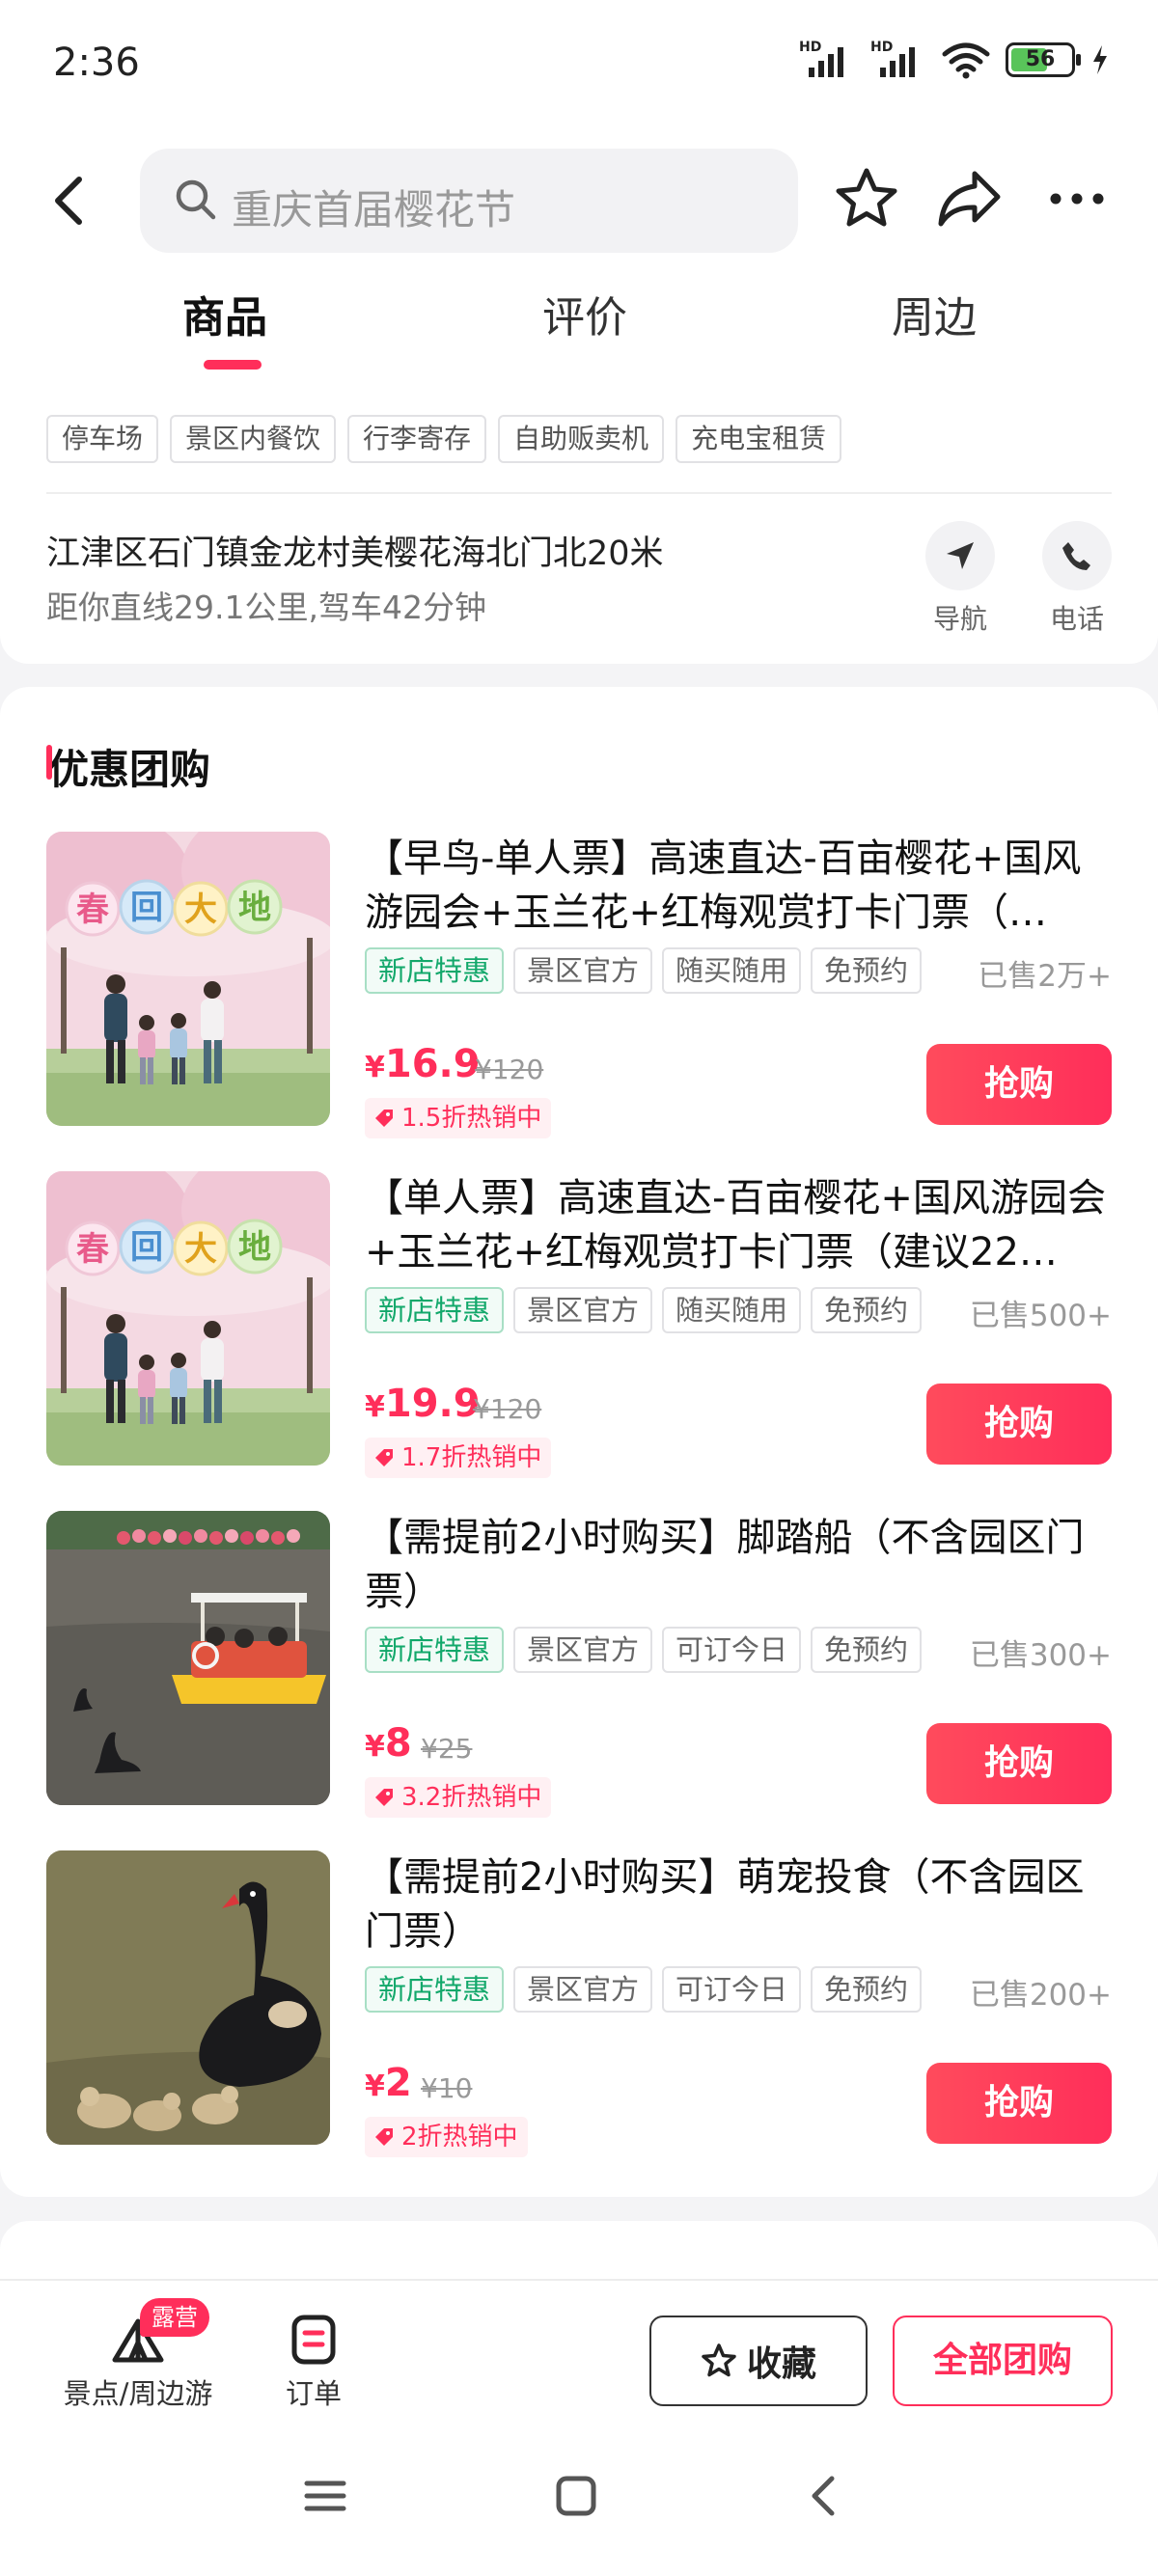 The height and width of the screenshot is (2576, 1158). I want to click on tab-reviews: 评价, so click(584, 313).